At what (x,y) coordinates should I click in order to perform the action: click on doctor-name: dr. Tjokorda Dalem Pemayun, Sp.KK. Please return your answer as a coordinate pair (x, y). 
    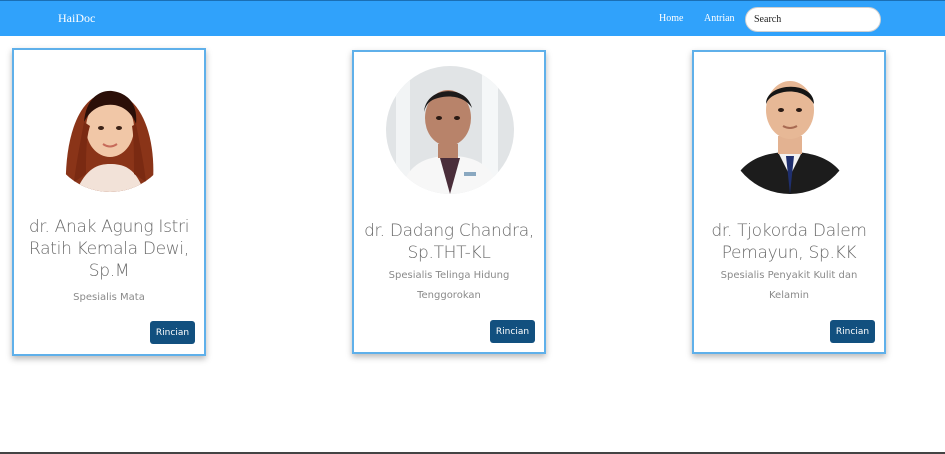
    Looking at the image, I should click on (789, 242).